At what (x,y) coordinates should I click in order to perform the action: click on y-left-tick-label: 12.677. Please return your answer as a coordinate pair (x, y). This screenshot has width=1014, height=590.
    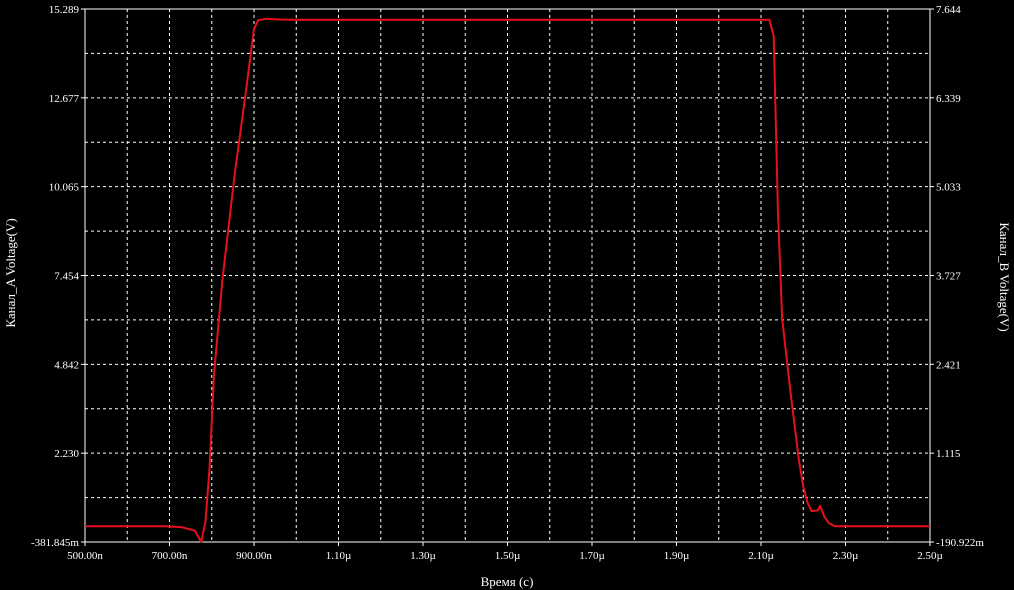
    Looking at the image, I should click on (64, 99).